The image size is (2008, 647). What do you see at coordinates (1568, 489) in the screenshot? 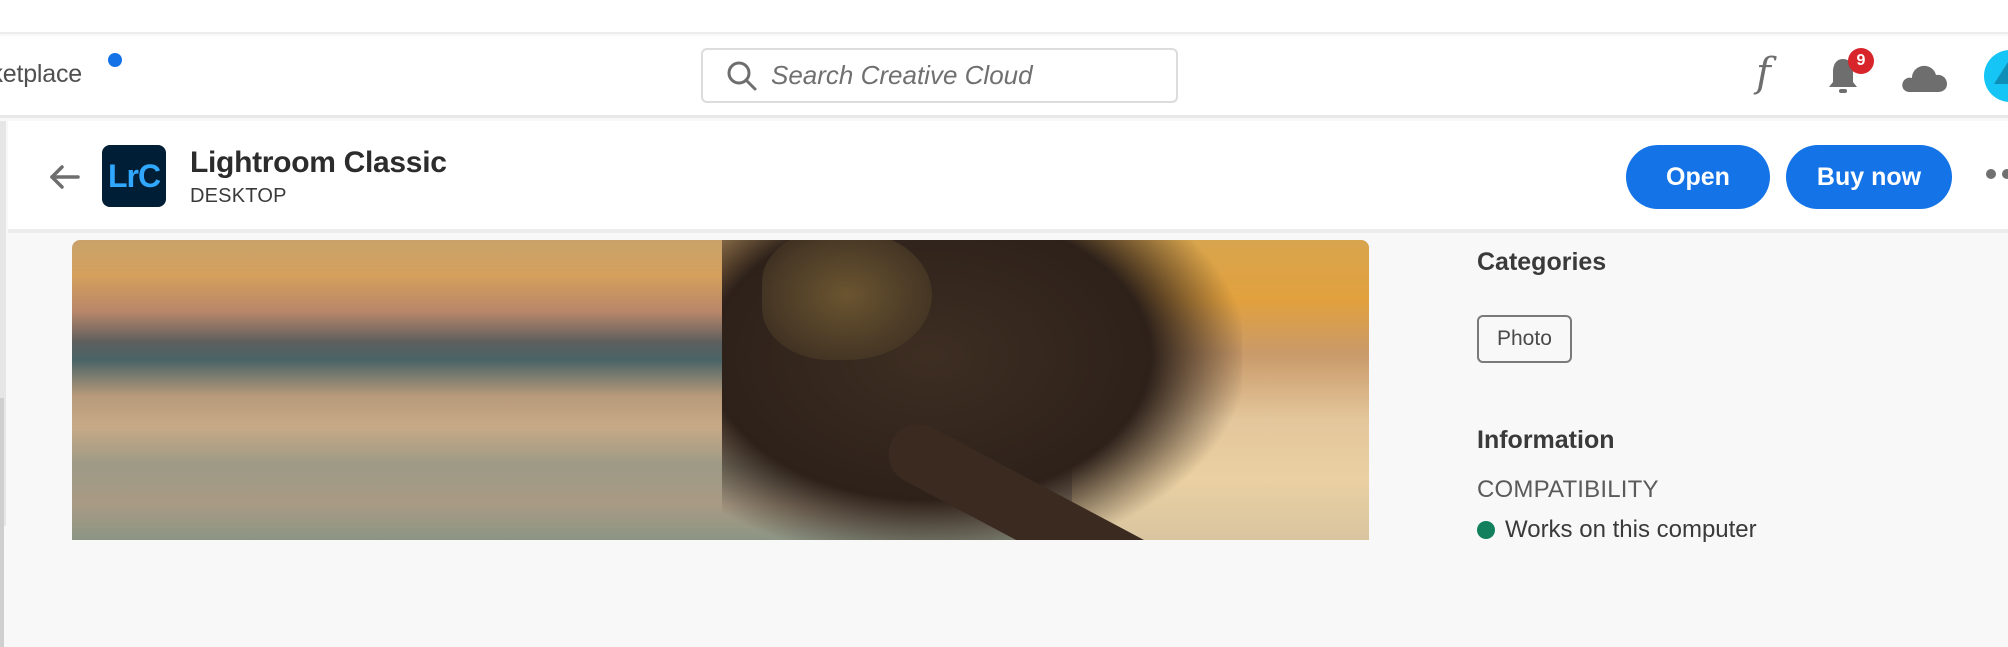
I see `compatibility-label: COMPATIBILITY` at bounding box center [1568, 489].